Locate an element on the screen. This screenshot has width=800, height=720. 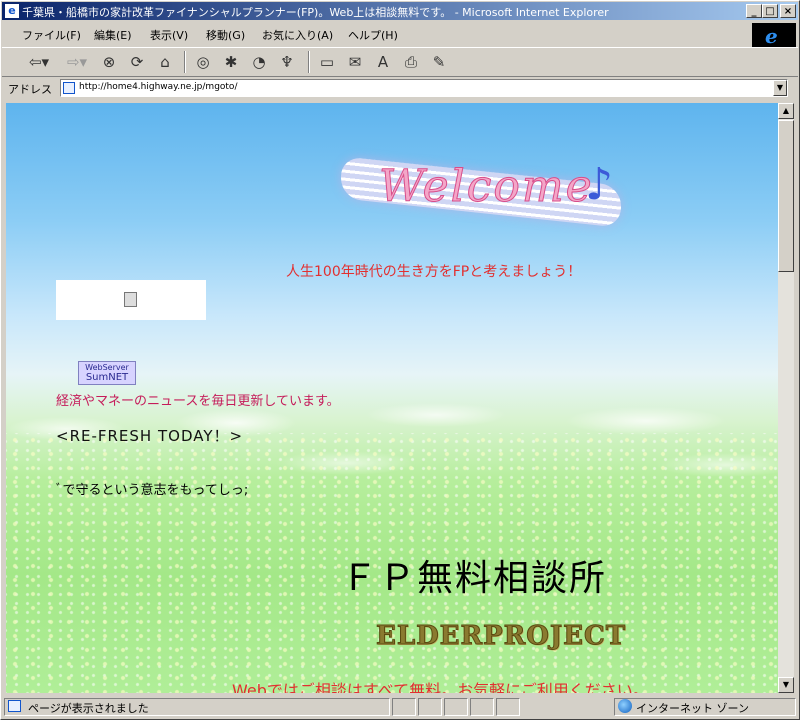
address-dropdown-button: ▼ is located at coordinates (780, 88).